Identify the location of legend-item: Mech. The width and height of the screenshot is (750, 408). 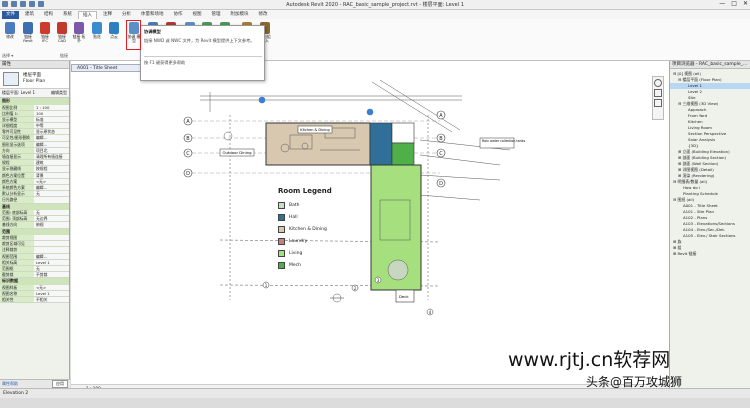
(289, 265).